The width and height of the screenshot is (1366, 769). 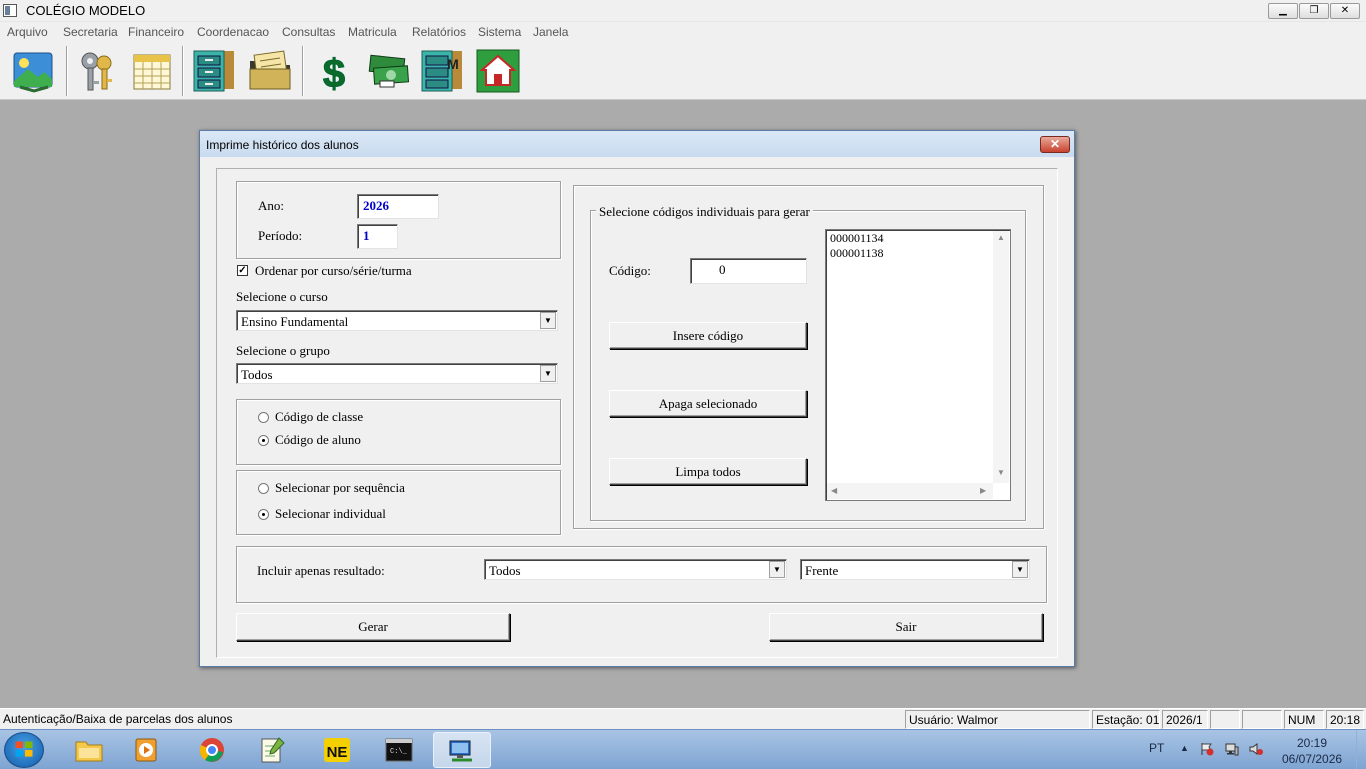 I want to click on selecionar-individual-radio, so click(x=263, y=514).